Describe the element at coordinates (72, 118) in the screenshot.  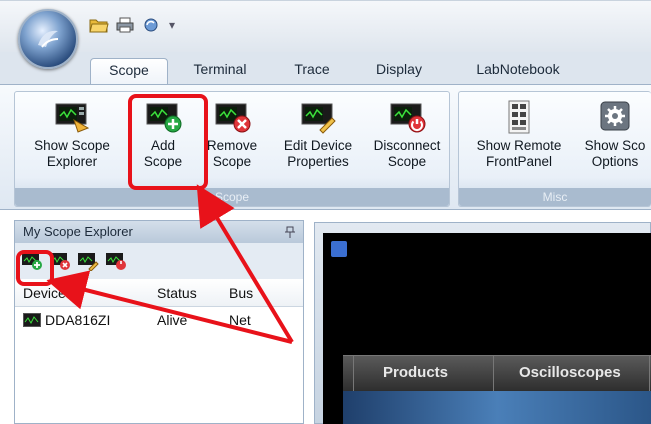
I see `scope-explorer-icon` at that location.